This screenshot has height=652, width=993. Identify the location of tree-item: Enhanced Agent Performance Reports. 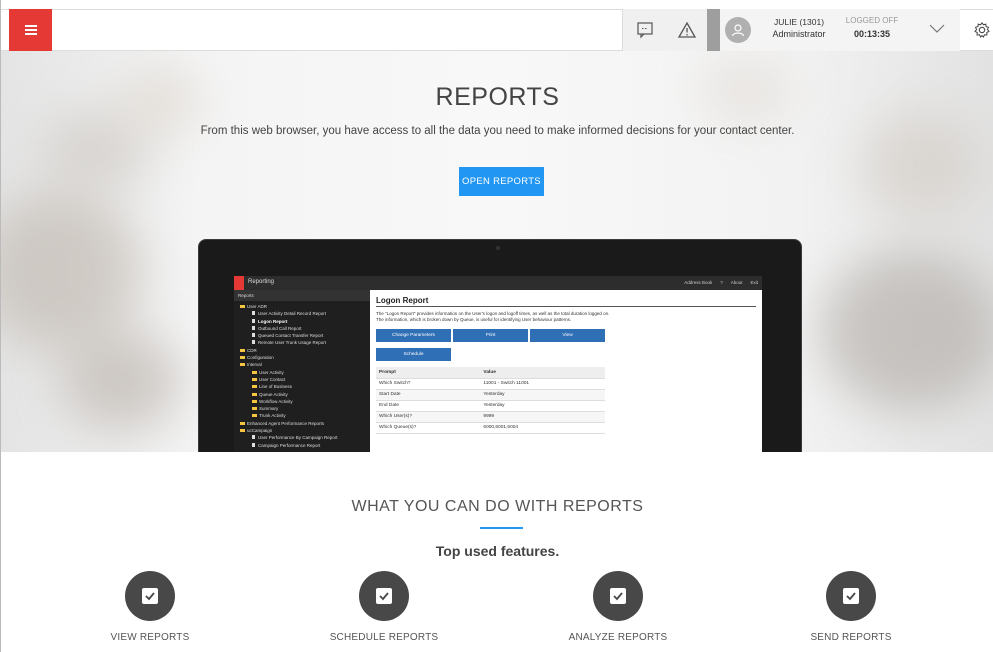
(302, 423).